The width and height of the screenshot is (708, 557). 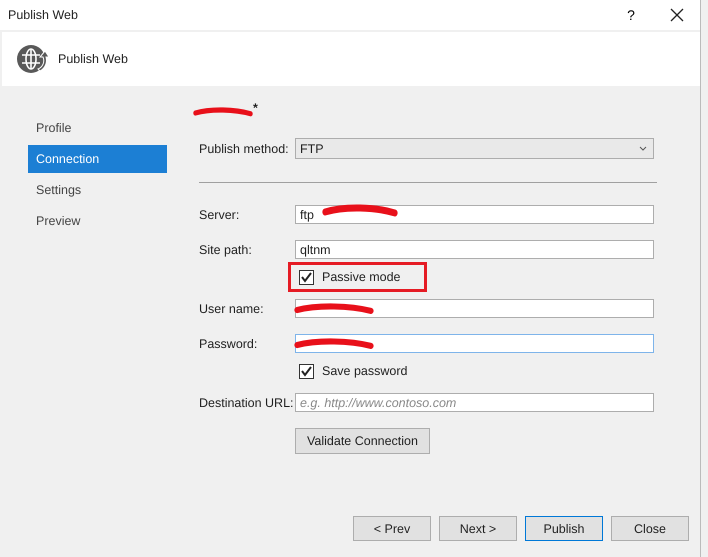 What do you see at coordinates (33, 59) in the screenshot?
I see `globe-upload-icon` at bounding box center [33, 59].